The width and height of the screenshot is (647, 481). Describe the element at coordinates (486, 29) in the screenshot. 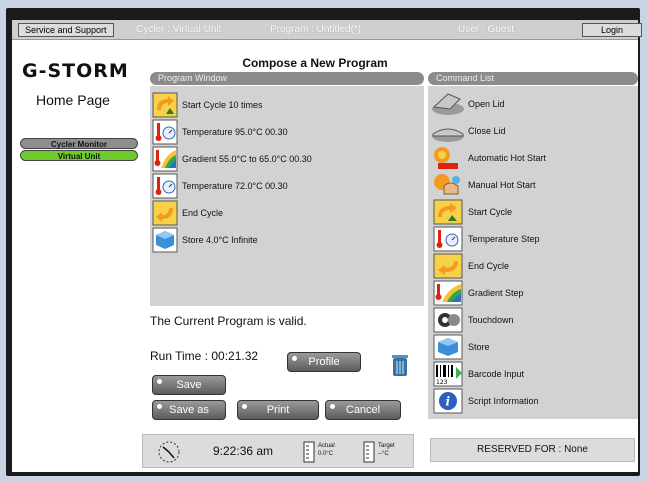

I see `user-status: User : Guest` at that location.